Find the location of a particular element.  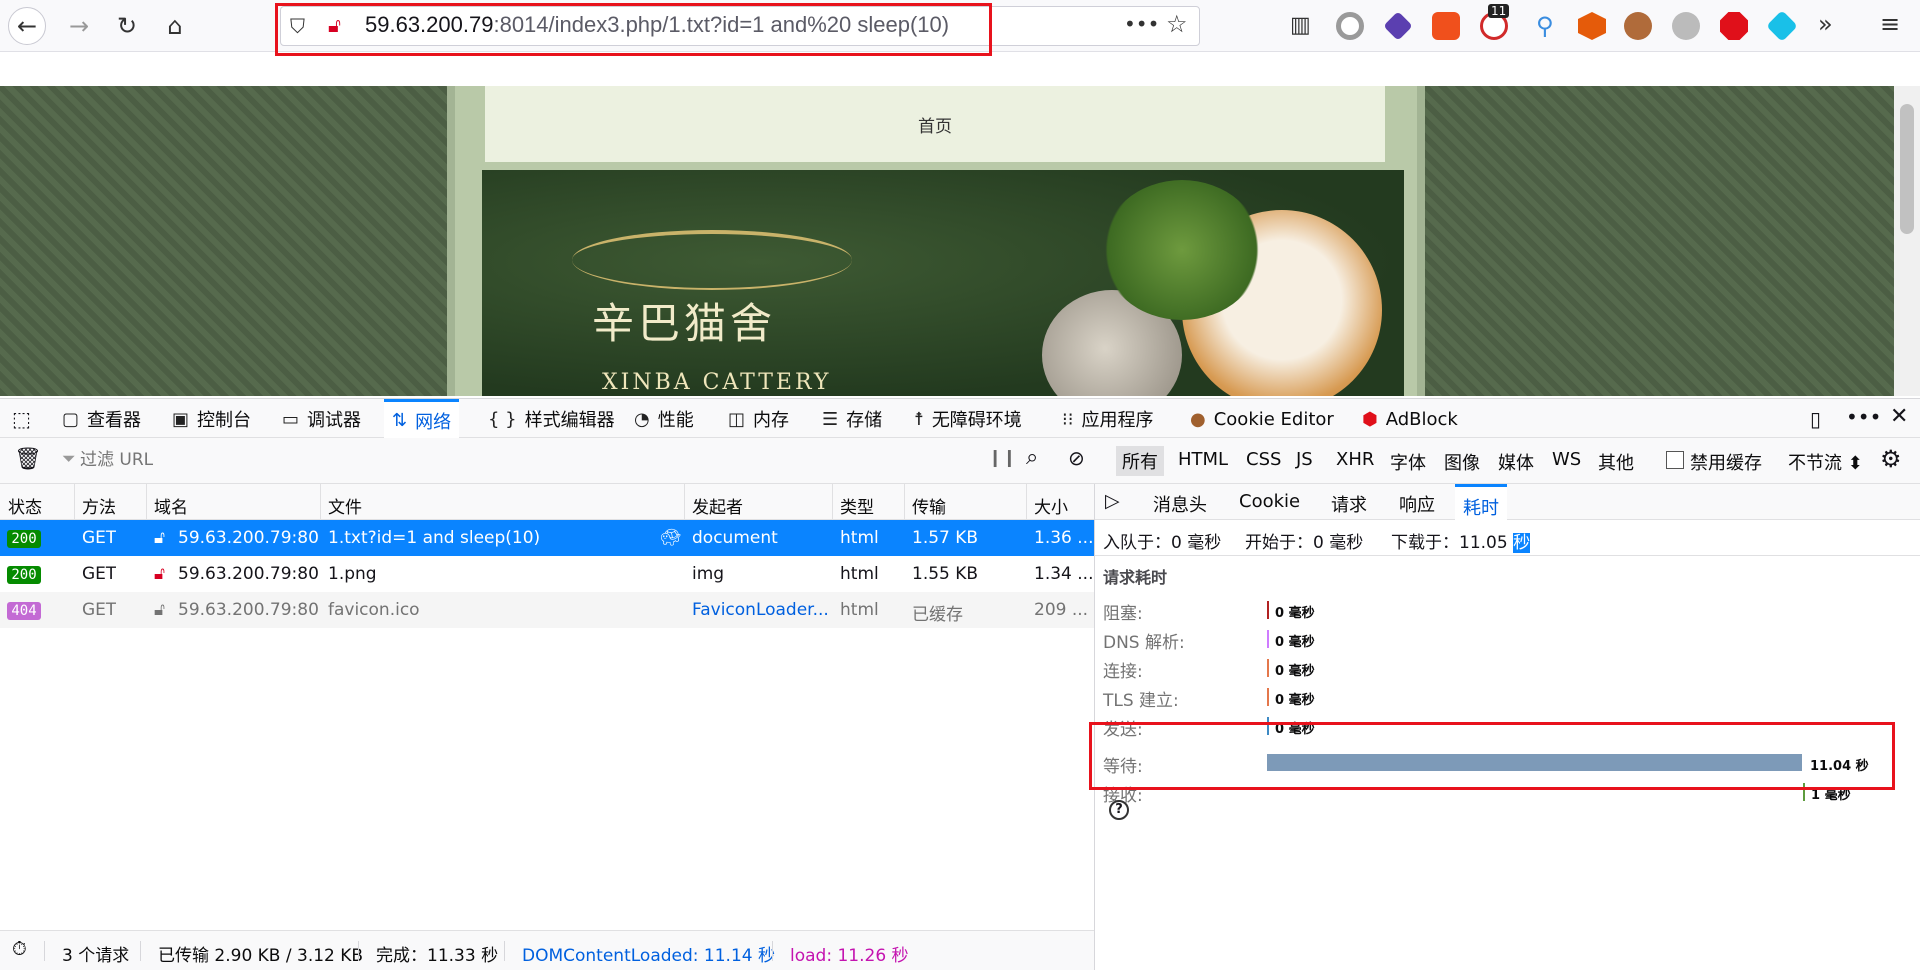

element-picker-icon: ⬚ is located at coordinates (21, 419).